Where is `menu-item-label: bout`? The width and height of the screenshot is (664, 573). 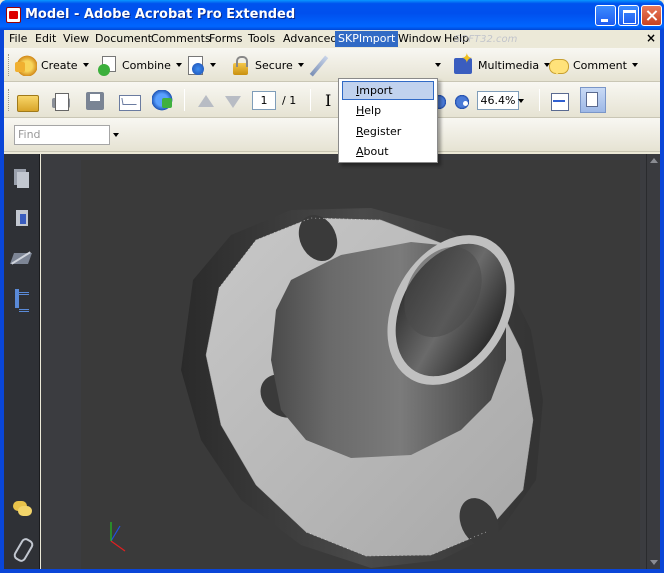 menu-item-label: bout is located at coordinates (376, 151).